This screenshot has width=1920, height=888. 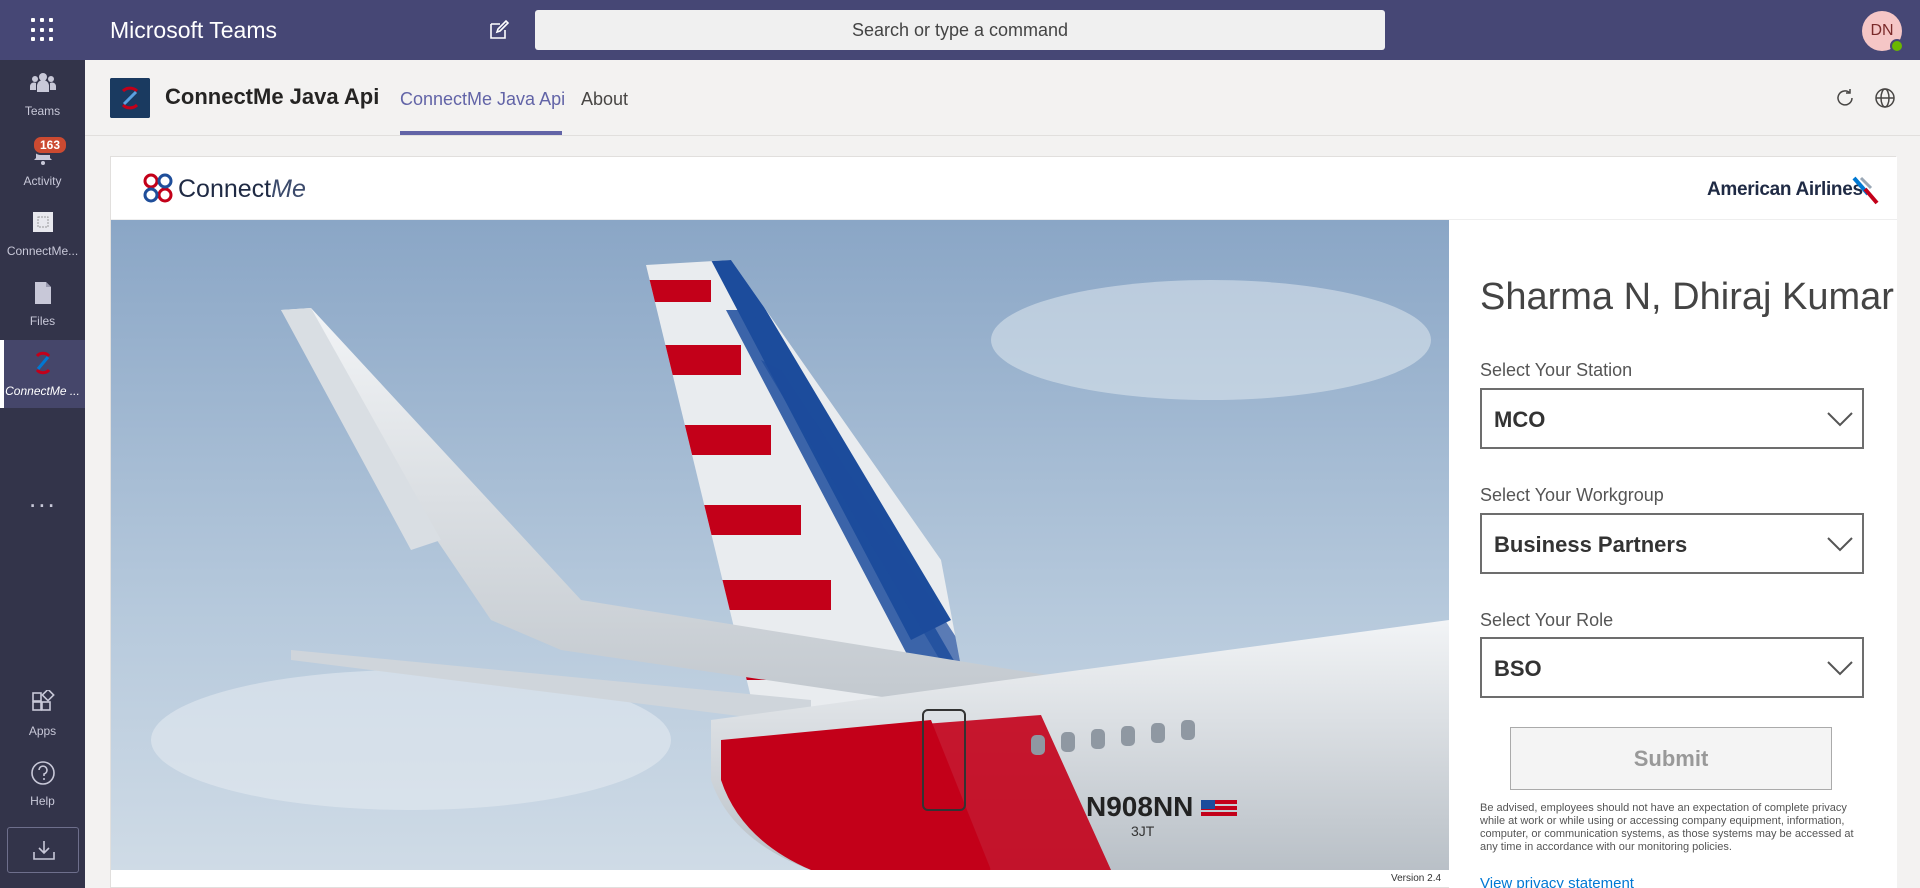 I want to click on app-logo-icon, so click(x=130, y=98).